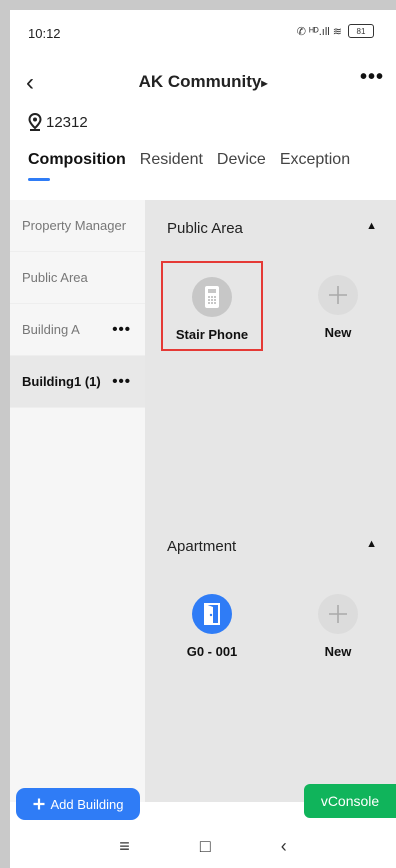  I want to click on tab-device: Device, so click(241, 166).